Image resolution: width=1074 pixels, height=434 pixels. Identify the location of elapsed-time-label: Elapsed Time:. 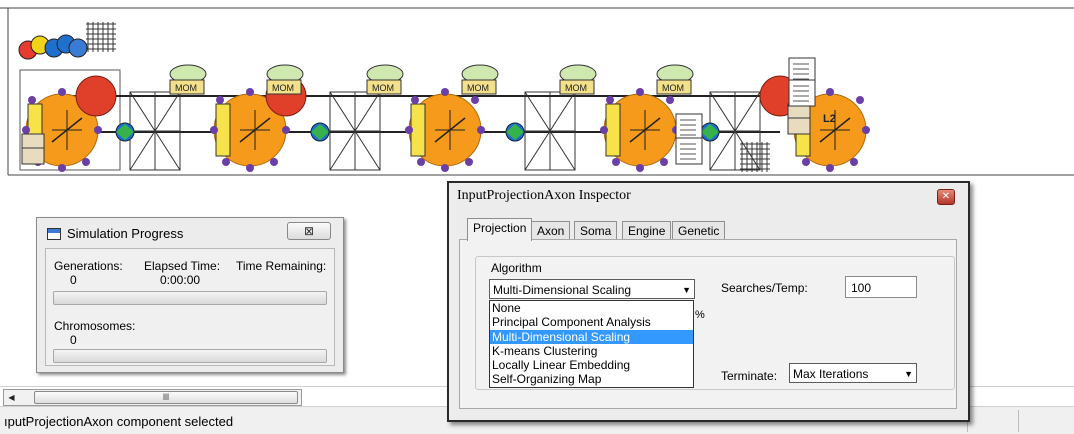
(182, 266).